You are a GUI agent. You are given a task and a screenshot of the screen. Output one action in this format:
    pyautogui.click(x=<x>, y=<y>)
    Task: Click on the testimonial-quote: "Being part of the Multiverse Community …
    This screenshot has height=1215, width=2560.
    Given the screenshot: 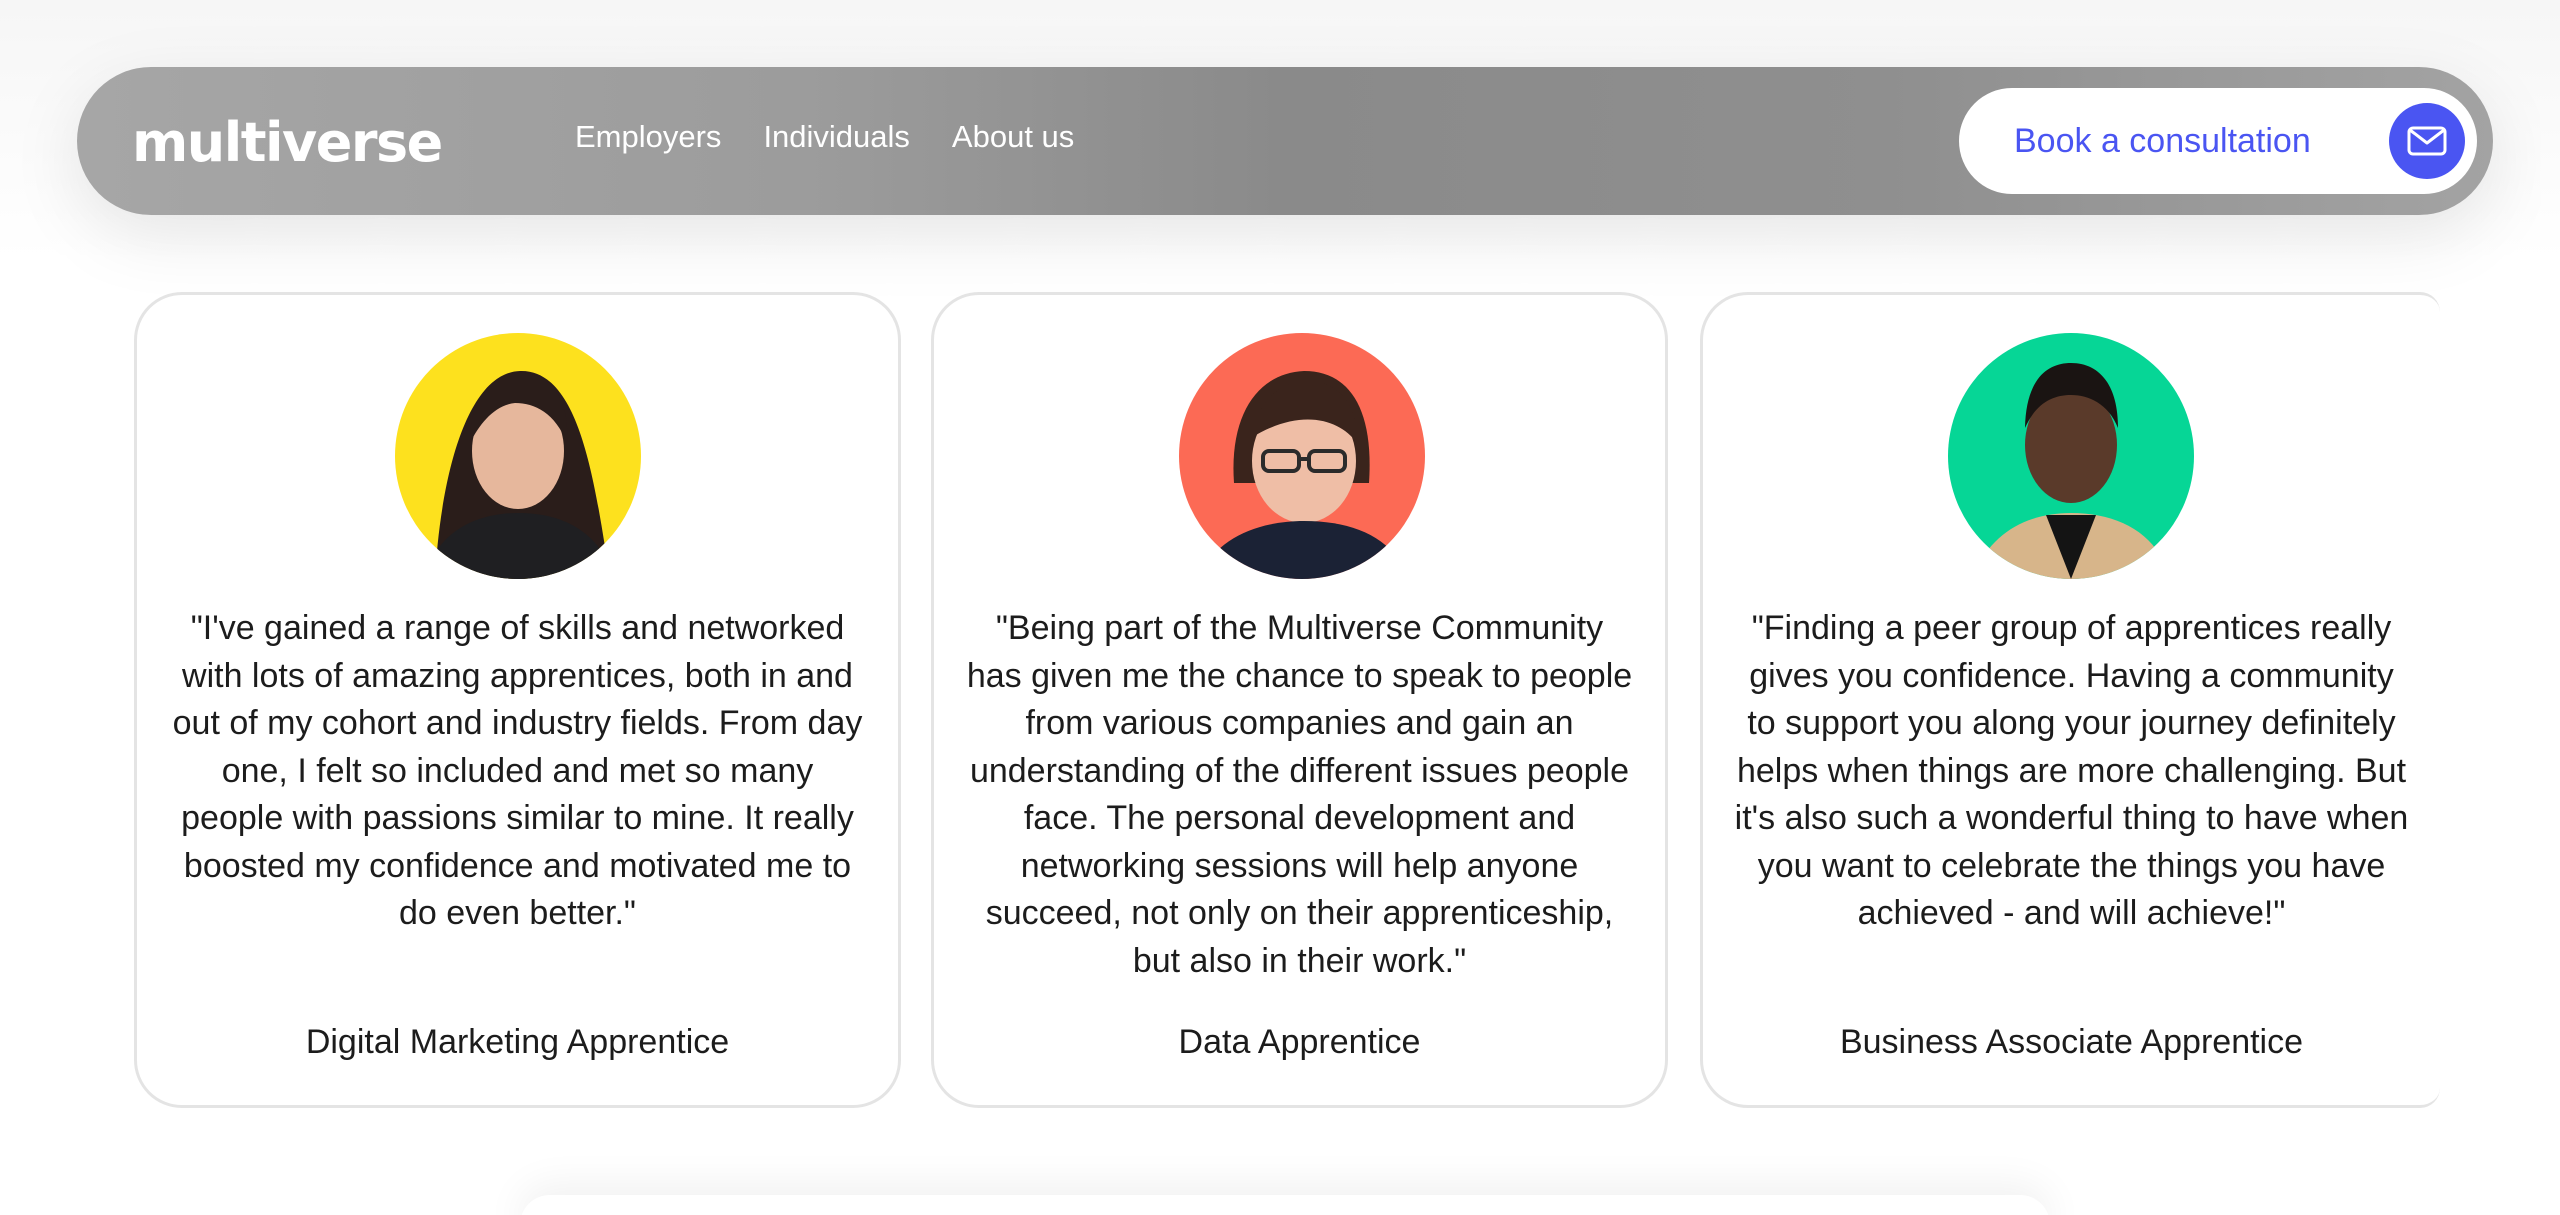 What is the action you would take?
    pyautogui.click(x=1299, y=794)
    